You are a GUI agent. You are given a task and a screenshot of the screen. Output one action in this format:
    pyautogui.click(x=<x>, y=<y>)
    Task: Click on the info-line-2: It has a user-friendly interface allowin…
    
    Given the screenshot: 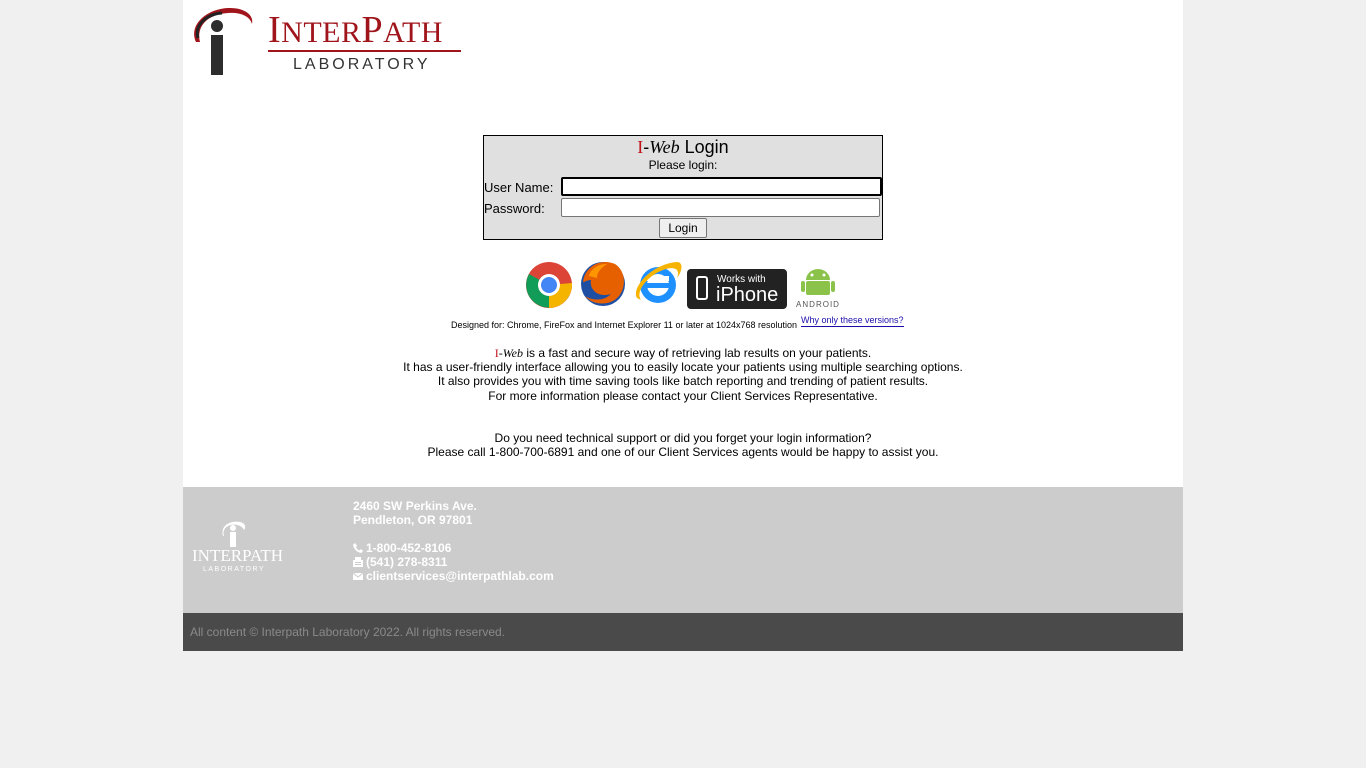 What is the action you would take?
    pyautogui.click(x=683, y=367)
    